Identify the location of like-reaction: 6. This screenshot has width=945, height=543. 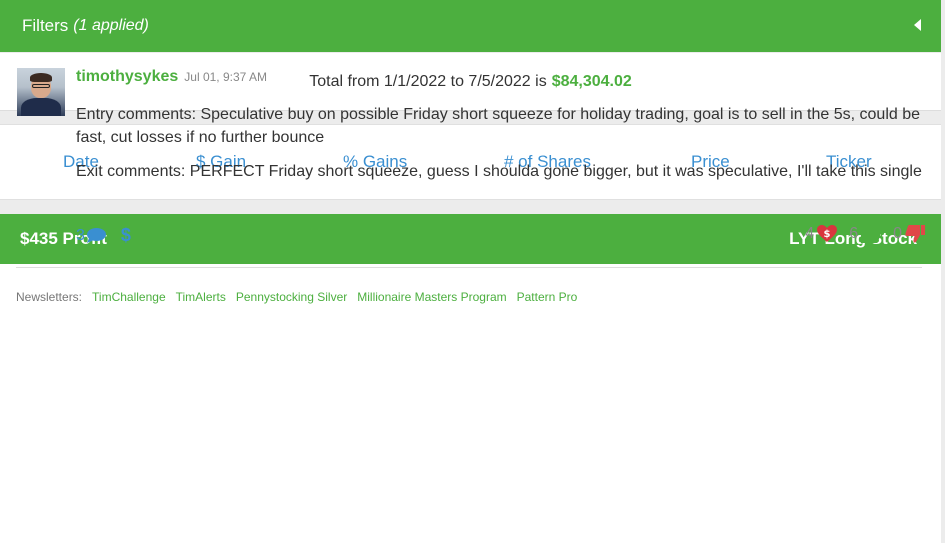
(865, 234).